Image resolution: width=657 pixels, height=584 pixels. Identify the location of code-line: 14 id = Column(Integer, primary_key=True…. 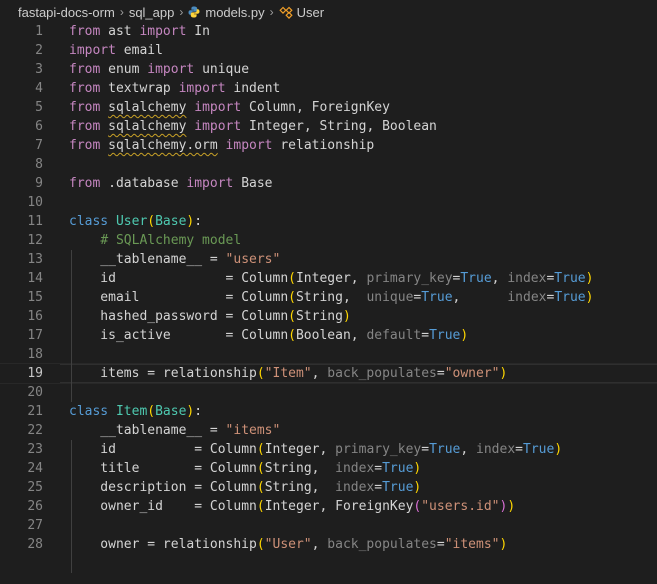
(328, 278).